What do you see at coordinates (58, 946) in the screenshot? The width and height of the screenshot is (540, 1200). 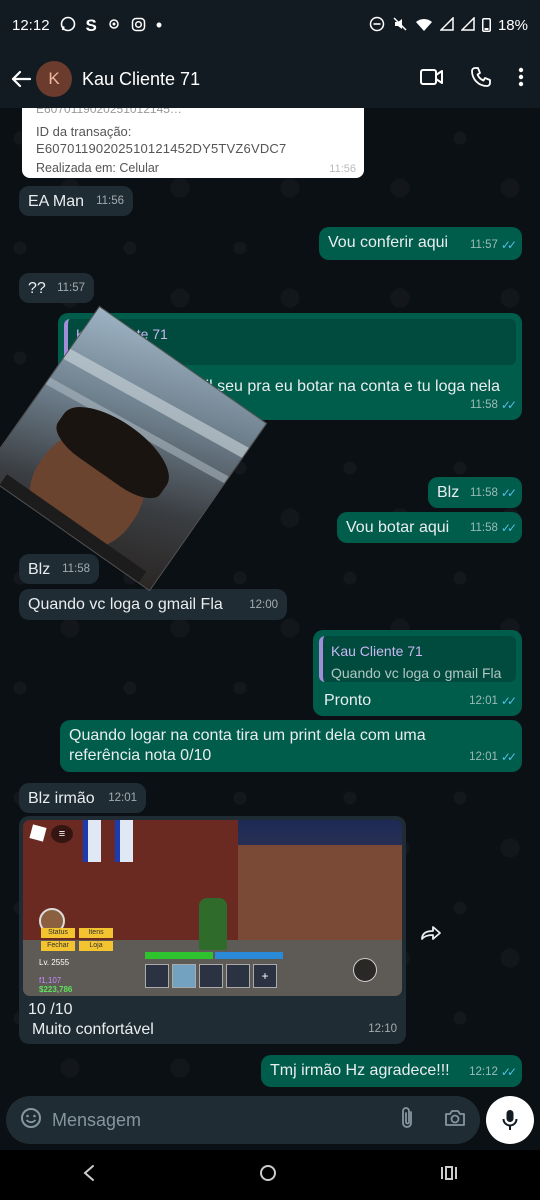 I see `game-btn-fechar: Fechar` at bounding box center [58, 946].